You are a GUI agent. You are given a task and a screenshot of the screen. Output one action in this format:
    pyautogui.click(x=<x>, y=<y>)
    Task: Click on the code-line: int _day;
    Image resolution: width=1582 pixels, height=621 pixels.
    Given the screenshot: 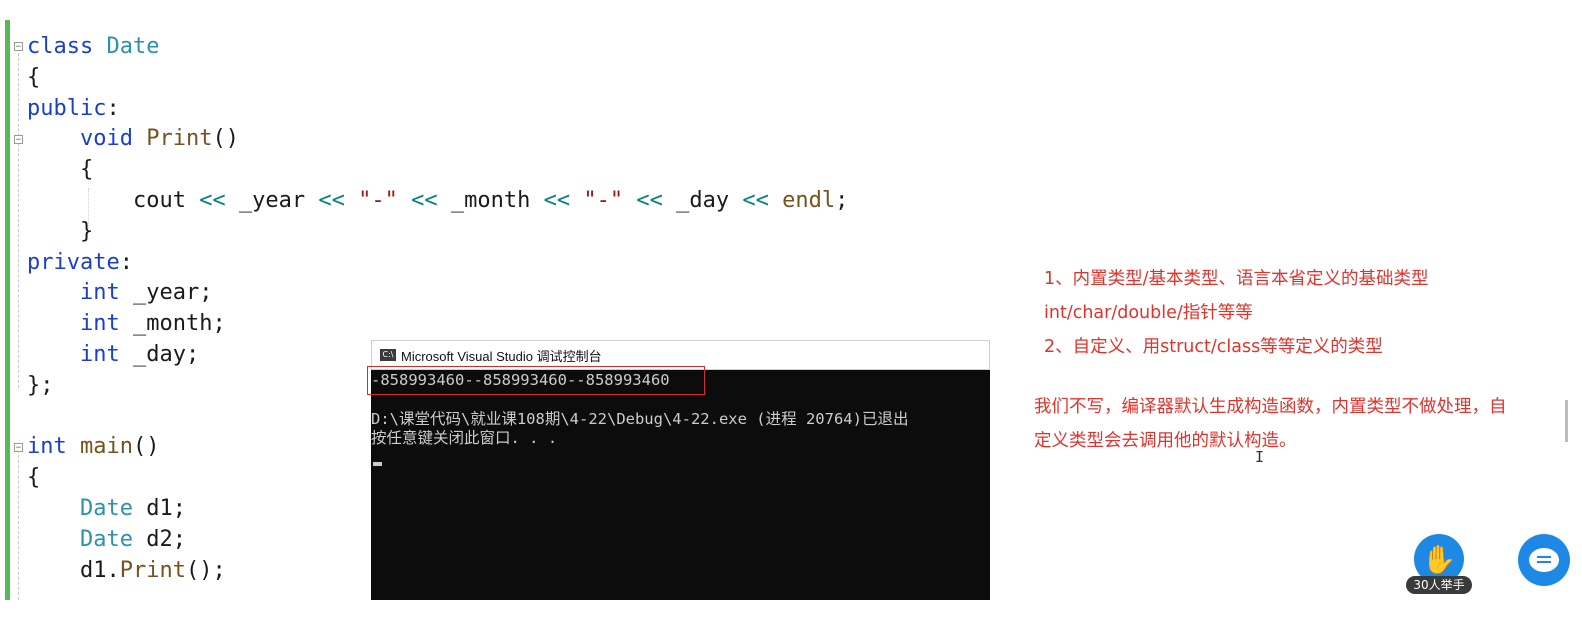 What is the action you would take?
    pyautogui.click(x=113, y=354)
    